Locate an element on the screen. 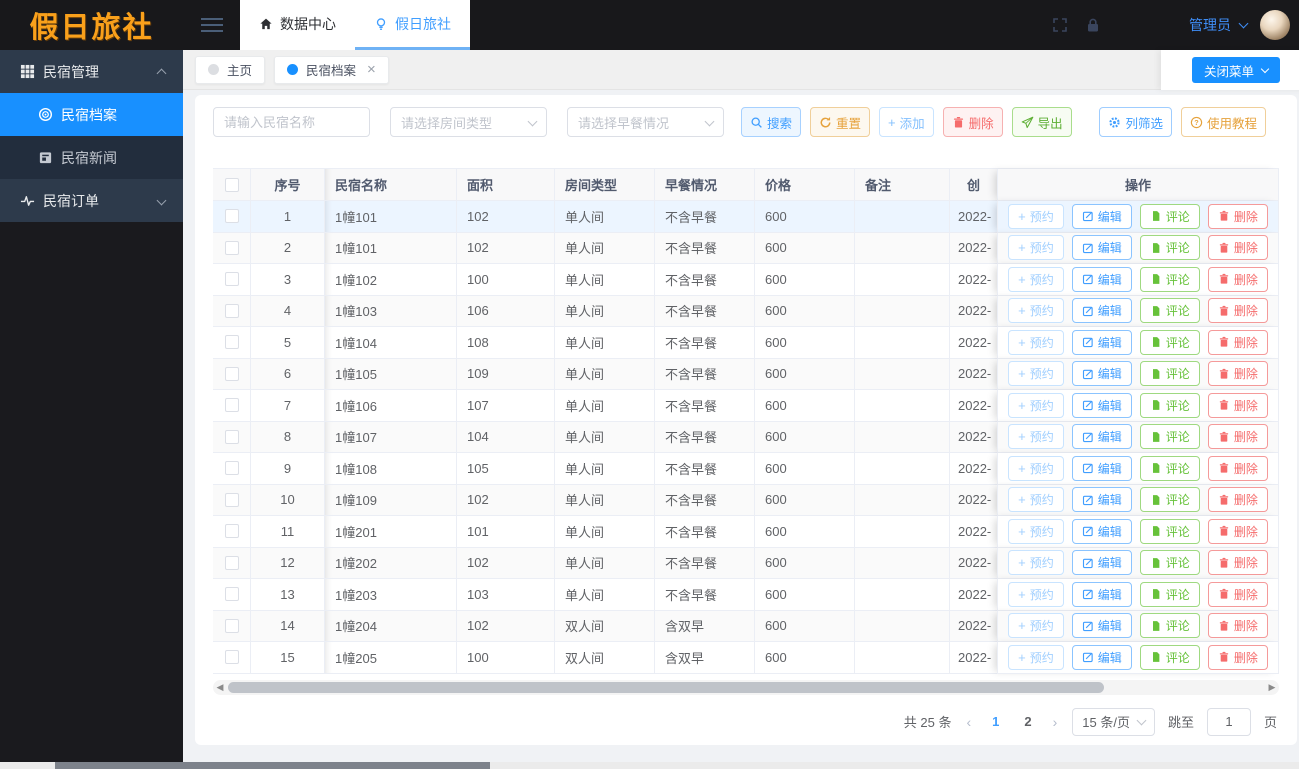  page-number-2: 2 is located at coordinates (1027, 721).